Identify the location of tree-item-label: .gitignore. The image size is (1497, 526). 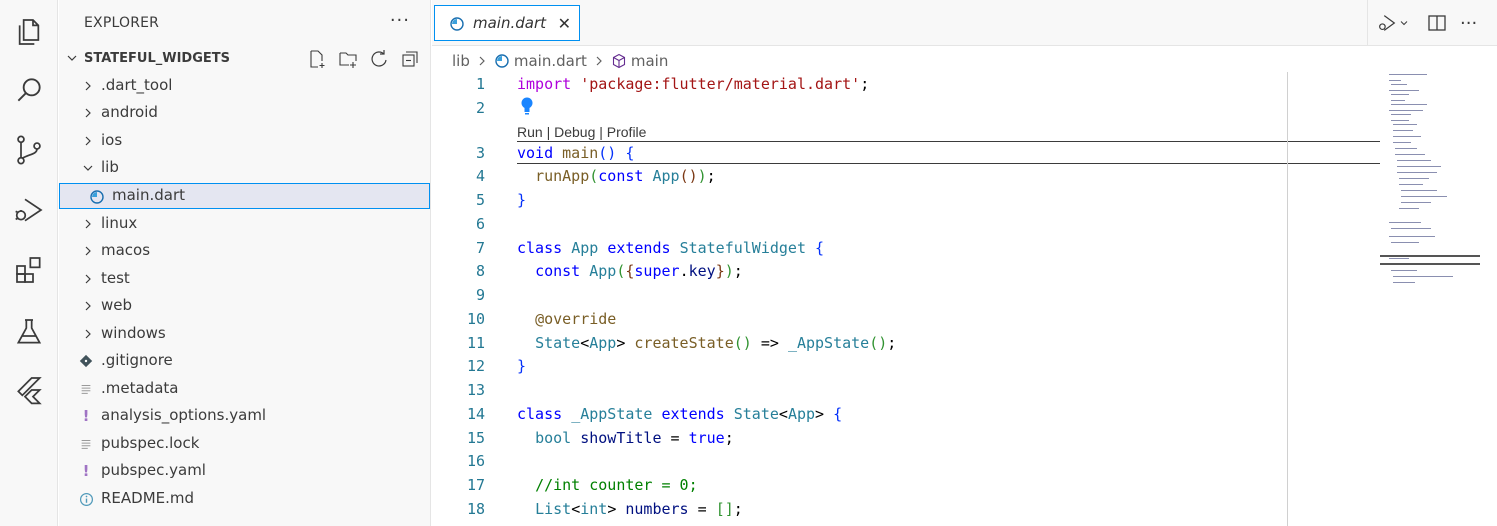
(137, 360).